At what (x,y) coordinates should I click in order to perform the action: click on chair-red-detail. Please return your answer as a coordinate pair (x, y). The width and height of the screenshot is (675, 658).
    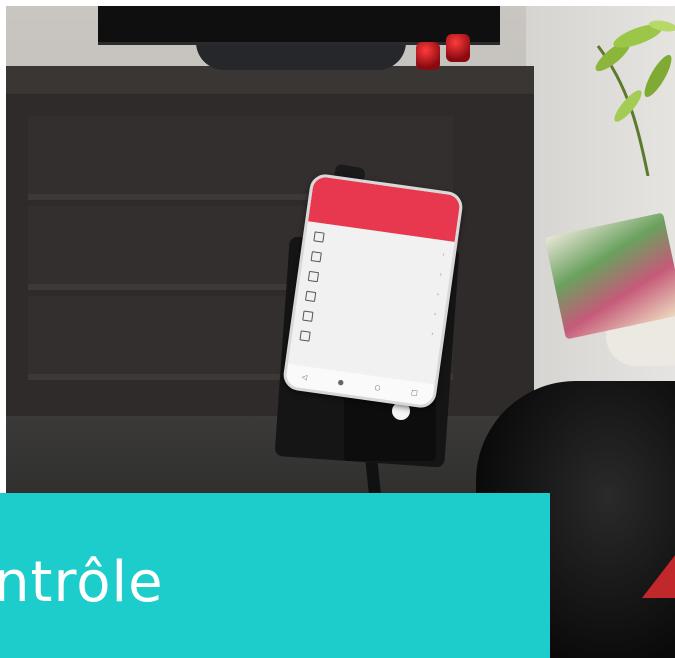
    Looking at the image, I should click on (658, 576).